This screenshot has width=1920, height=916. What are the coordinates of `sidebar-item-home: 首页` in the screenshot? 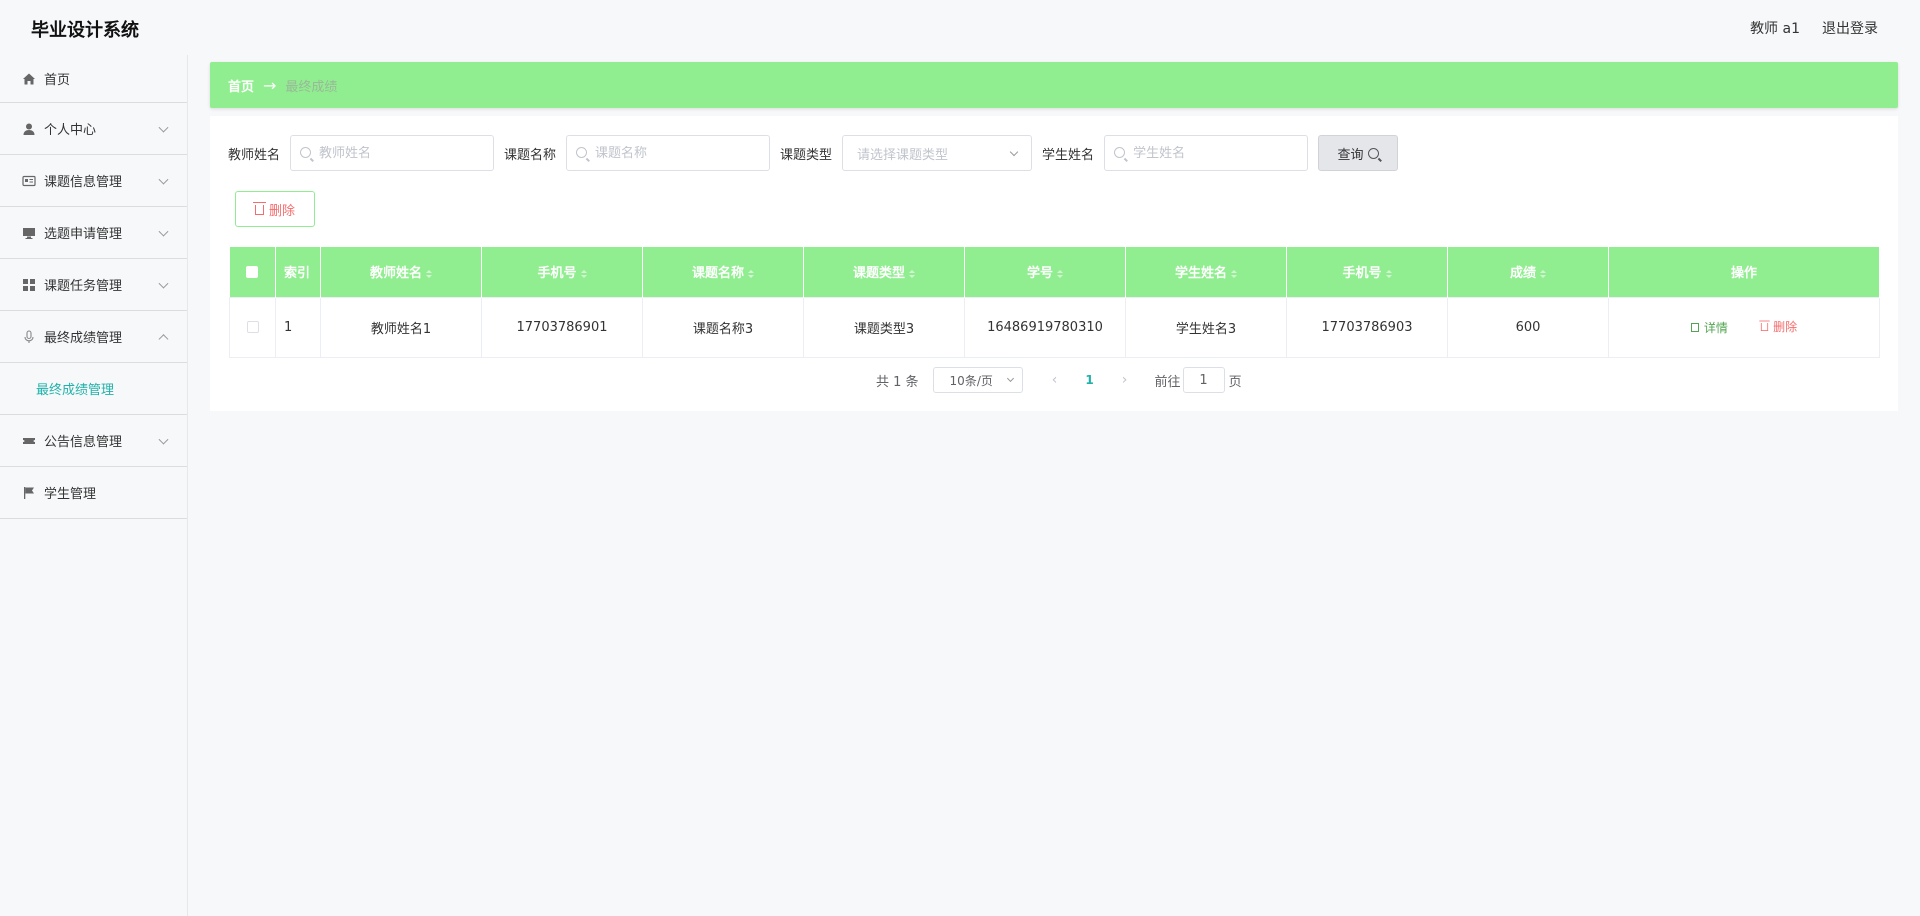 It's located at (93, 79).